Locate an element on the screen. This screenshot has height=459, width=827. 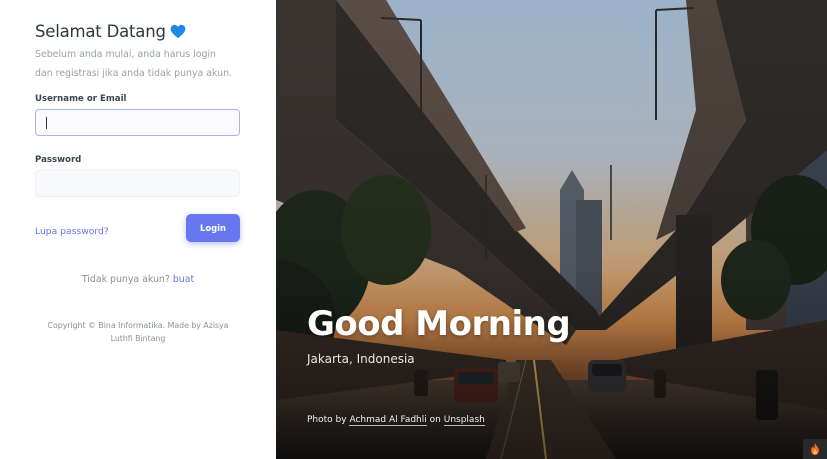
credit-prefix: Photo by is located at coordinates (327, 420).